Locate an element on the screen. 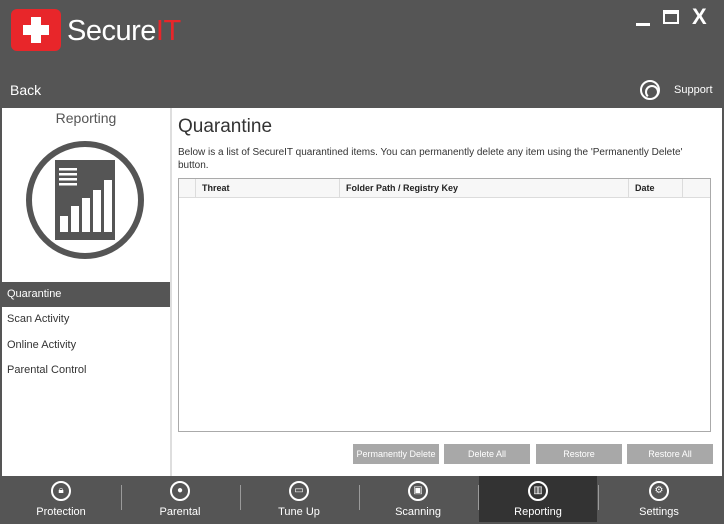 The height and width of the screenshot is (524, 724). nav-settings: ⚙ Settings is located at coordinates (659, 499).